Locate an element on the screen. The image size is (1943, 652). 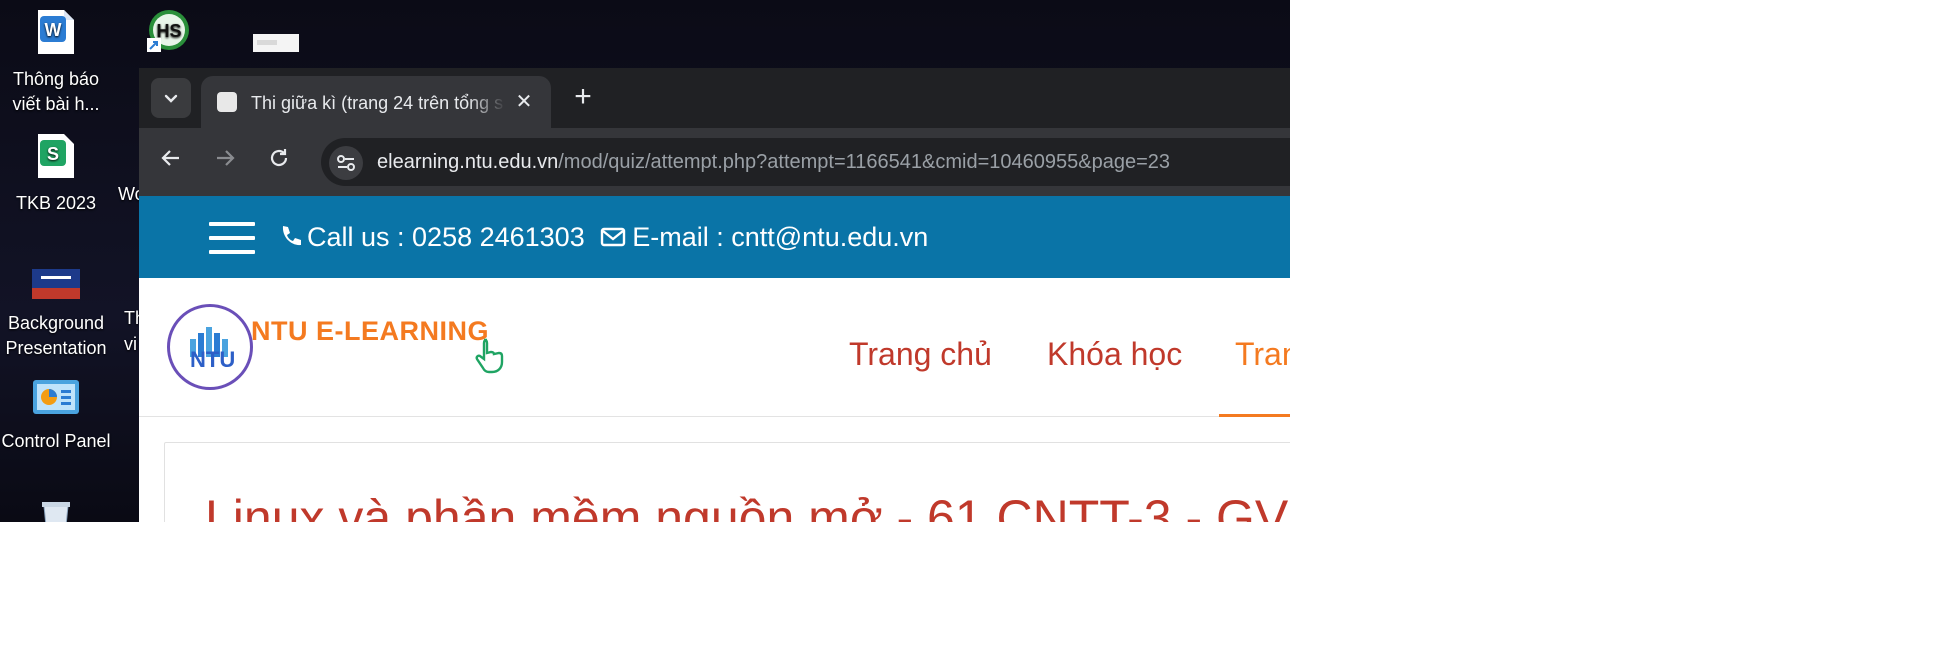
phone-icon is located at coordinates (290, 239).